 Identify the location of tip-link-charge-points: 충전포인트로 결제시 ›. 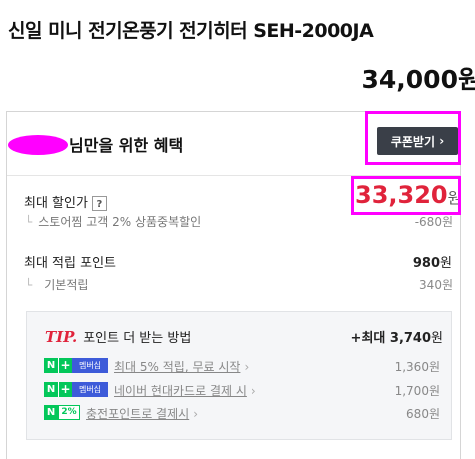
(142, 413).